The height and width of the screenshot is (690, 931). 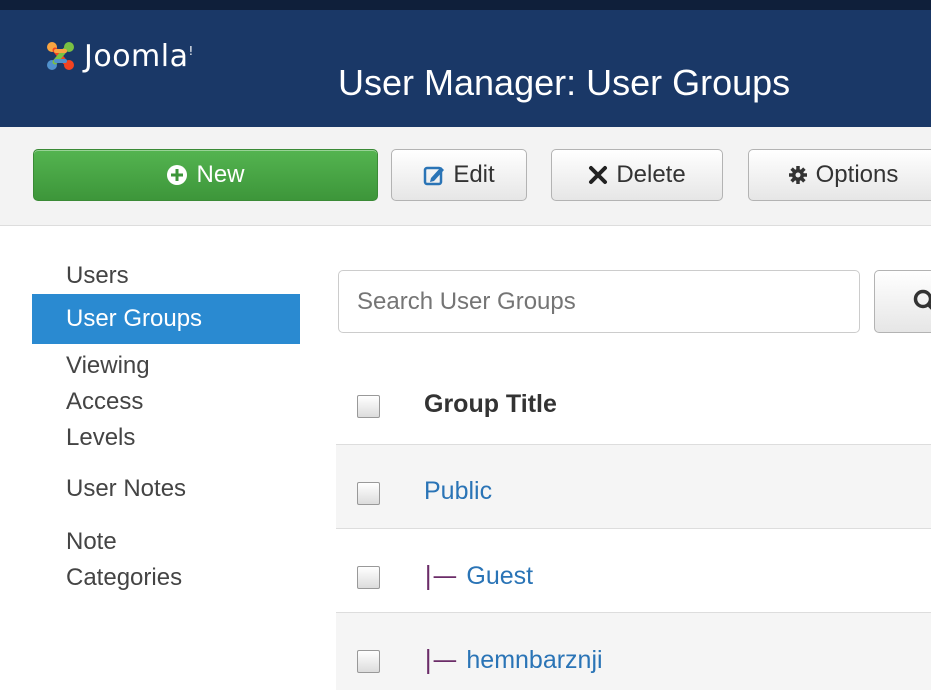 What do you see at coordinates (490, 404) in the screenshot?
I see `column-header-group-title: Group Title` at bounding box center [490, 404].